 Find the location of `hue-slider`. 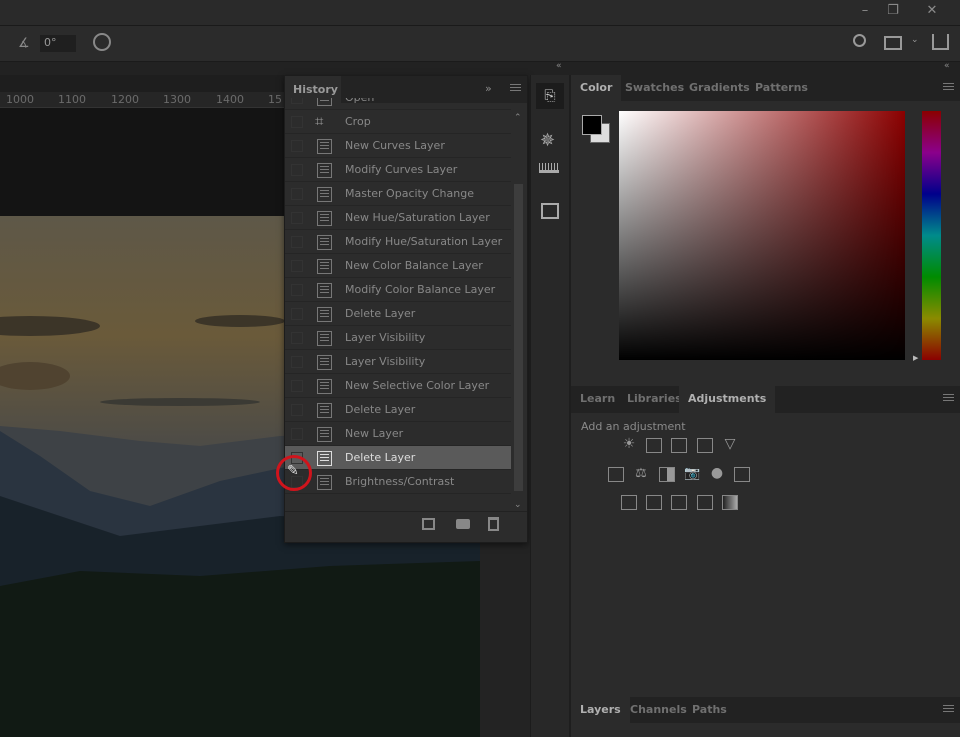

hue-slider is located at coordinates (931, 235).